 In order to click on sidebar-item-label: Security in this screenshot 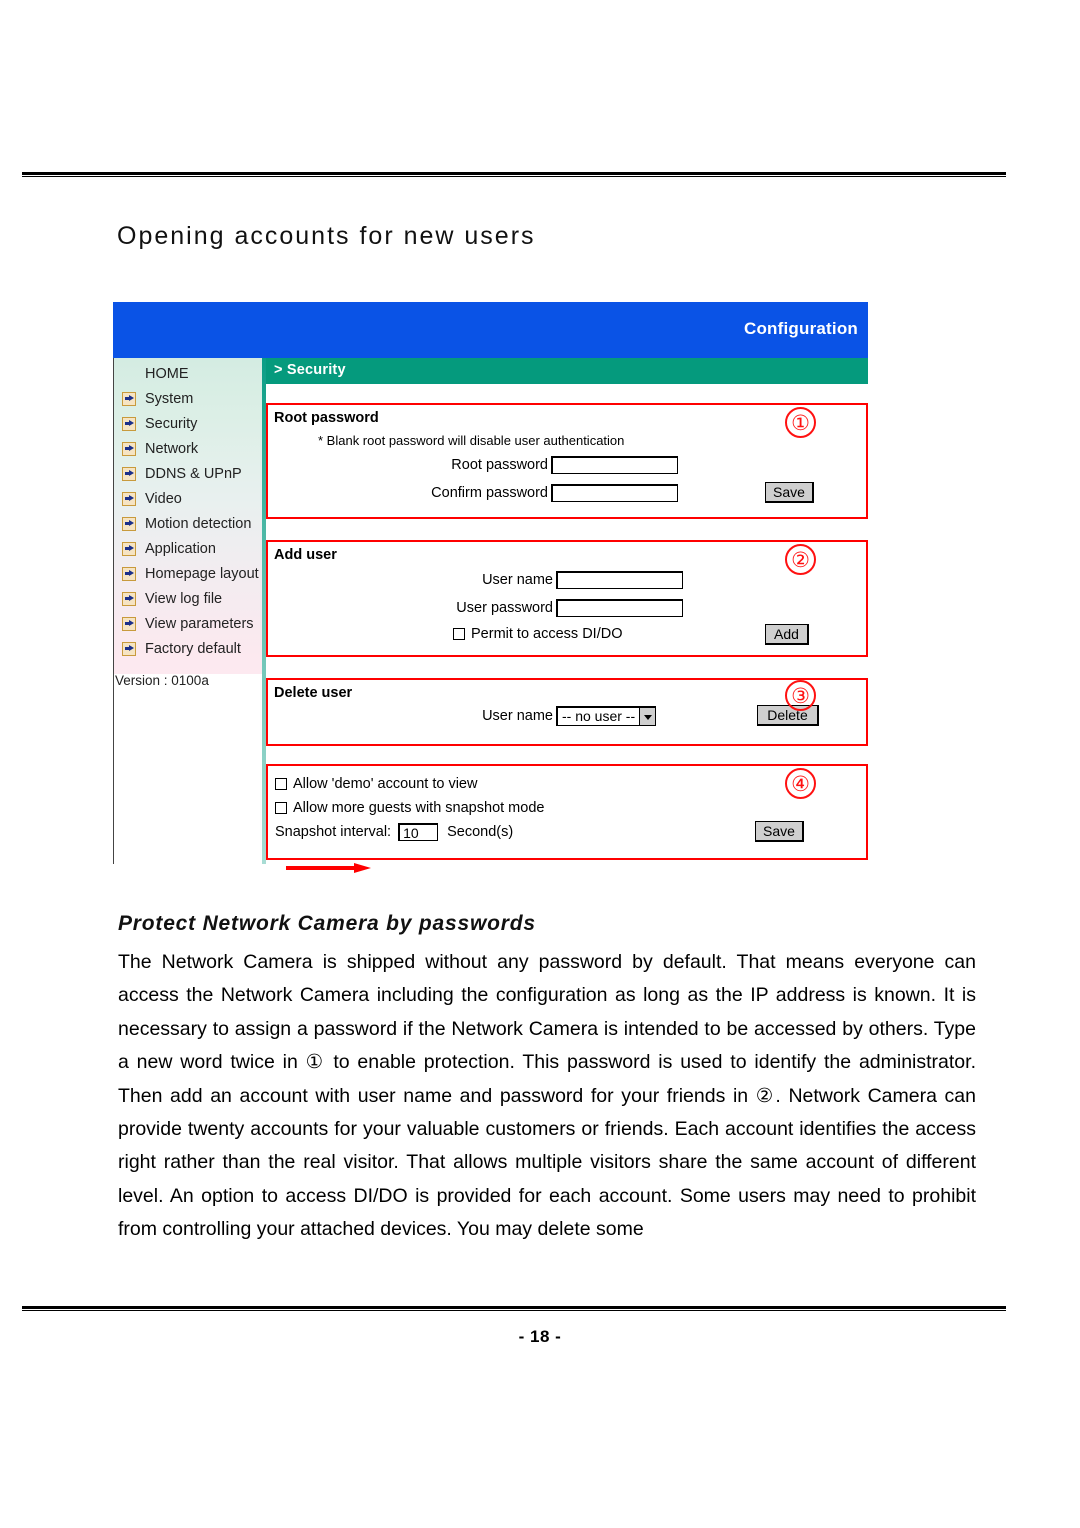, I will do `click(171, 423)`.